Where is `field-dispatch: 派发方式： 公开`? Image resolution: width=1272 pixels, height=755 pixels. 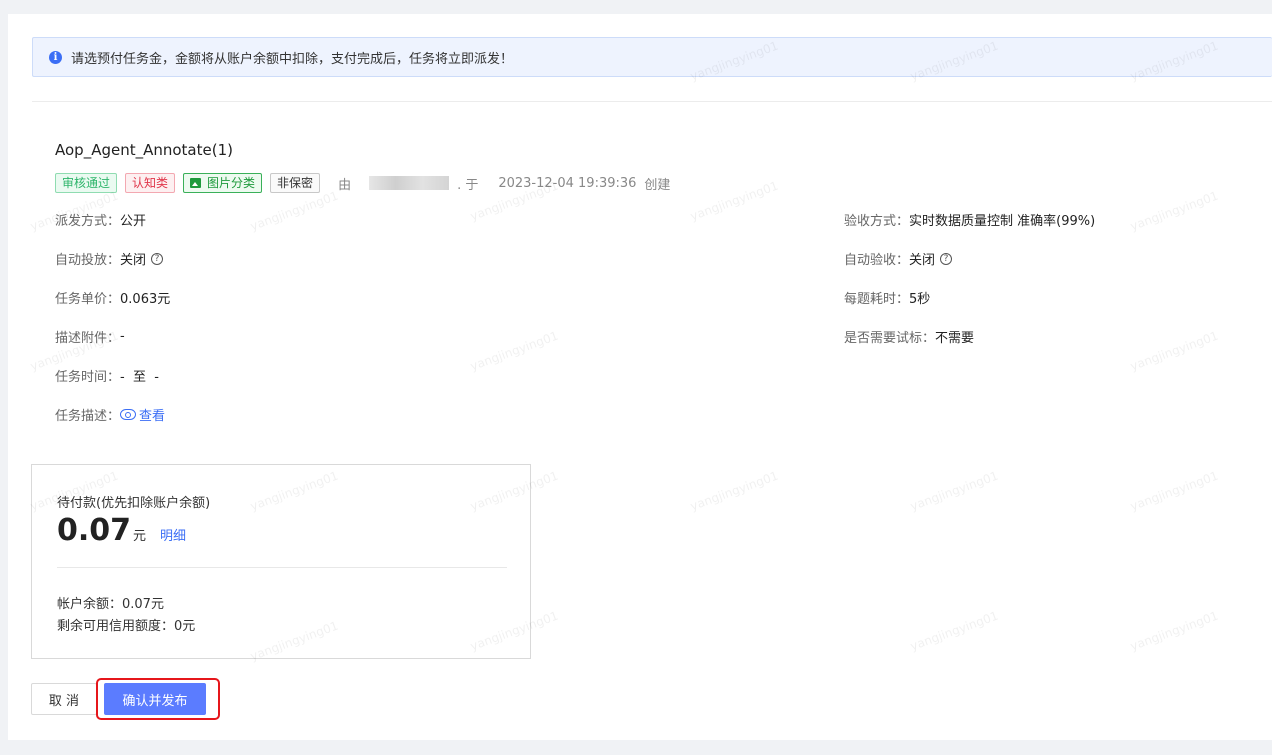
field-dispatch: 派发方式： 公开 is located at coordinates (100, 219).